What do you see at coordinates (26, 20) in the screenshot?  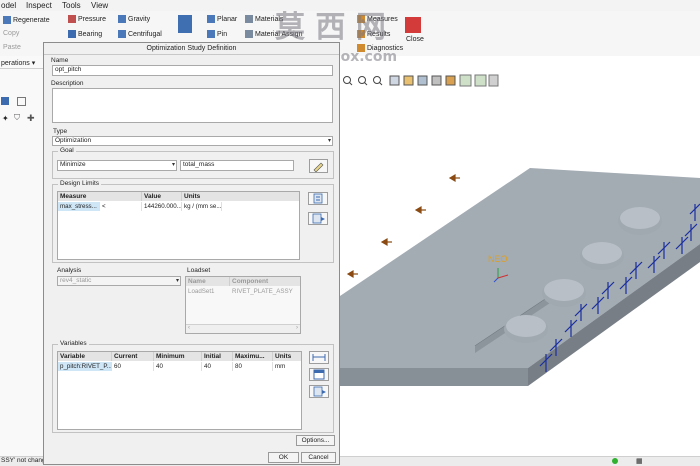 I see `regenerate-button: Regenerate` at bounding box center [26, 20].